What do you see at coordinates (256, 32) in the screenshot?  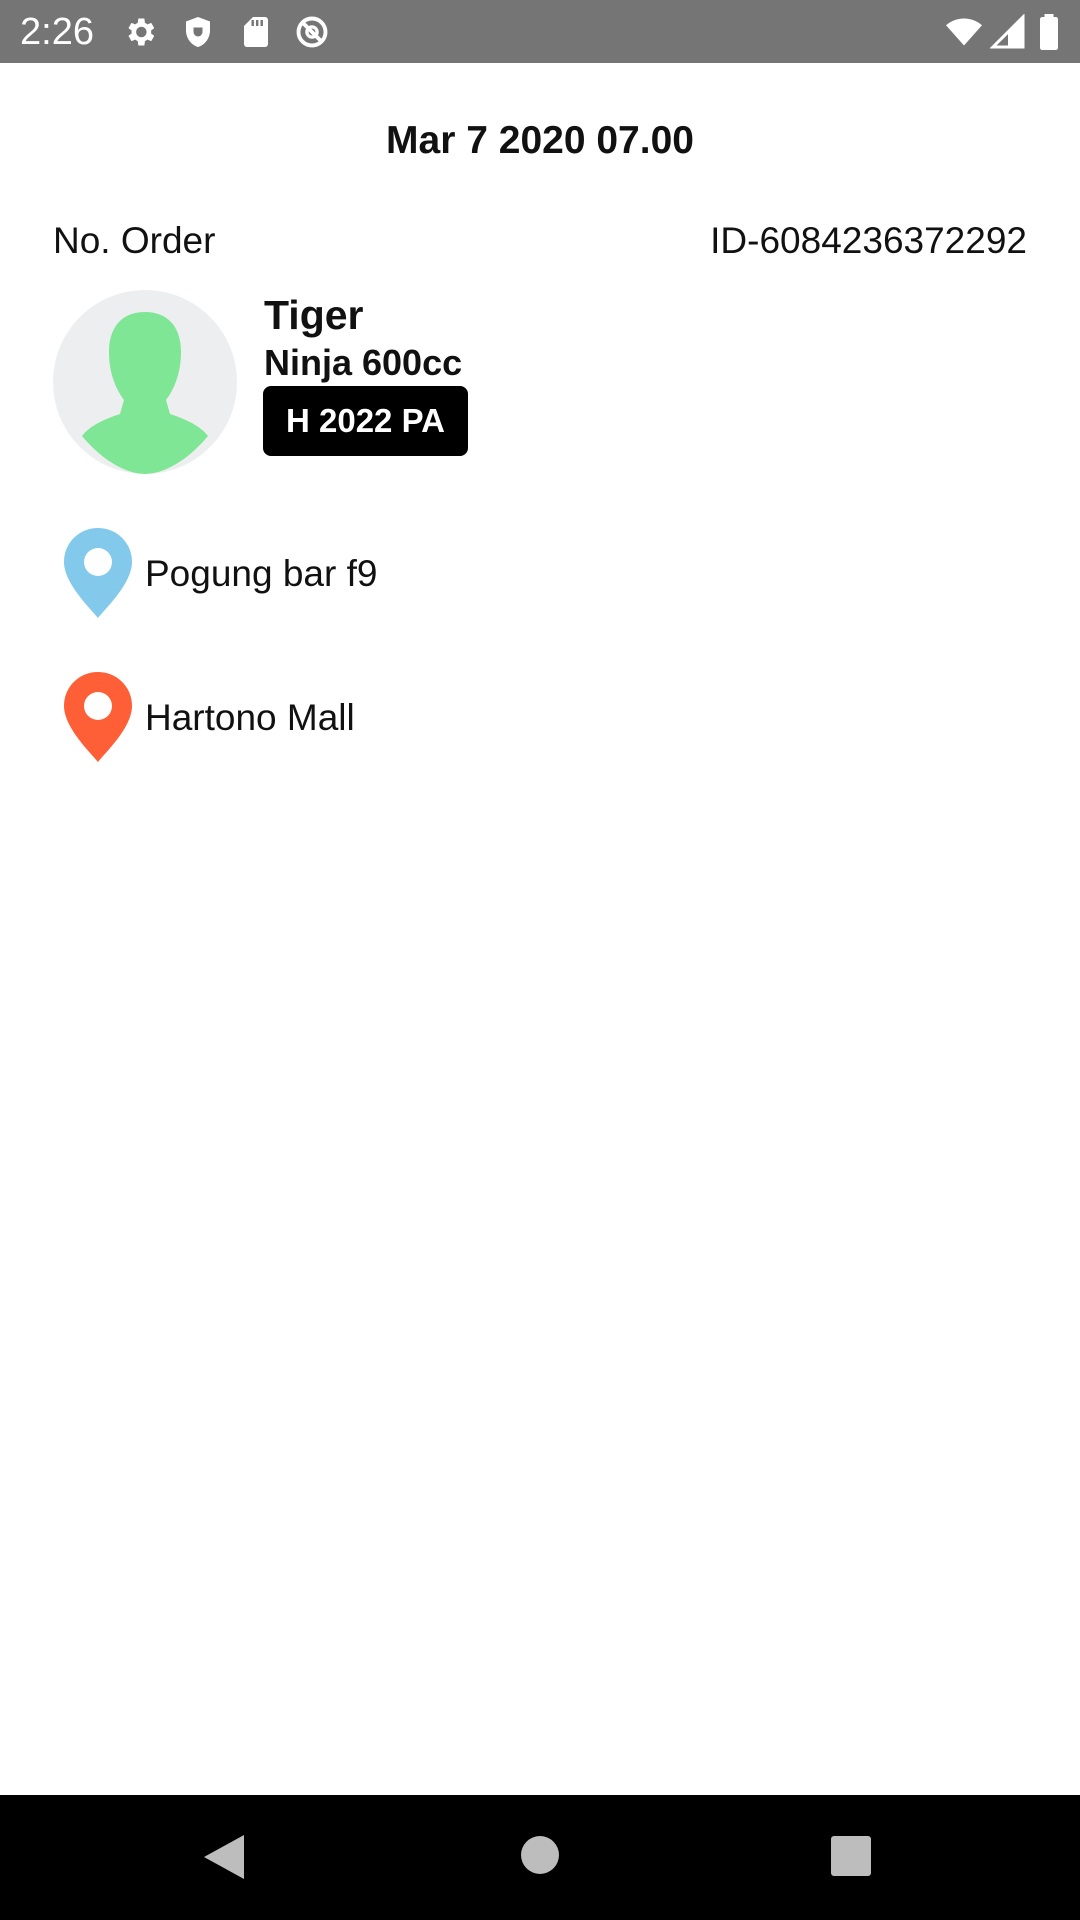 I see `sd-card-icon` at bounding box center [256, 32].